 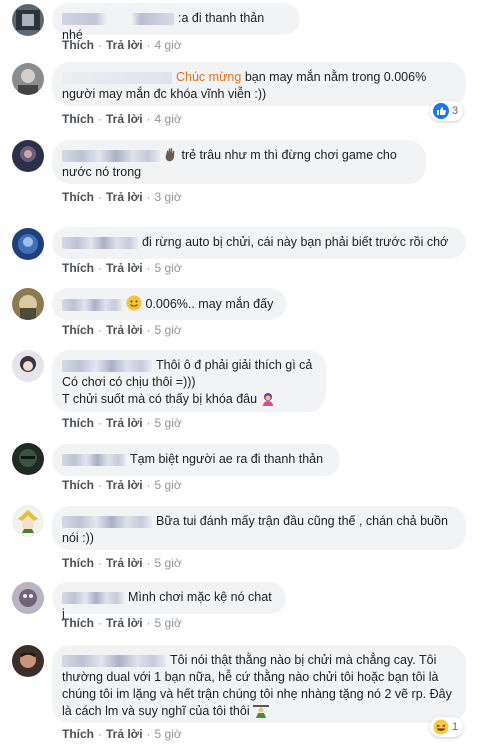 What do you see at coordinates (176, 22) in the screenshot?
I see `comment-bubble: :a đi thanh thản nhé` at bounding box center [176, 22].